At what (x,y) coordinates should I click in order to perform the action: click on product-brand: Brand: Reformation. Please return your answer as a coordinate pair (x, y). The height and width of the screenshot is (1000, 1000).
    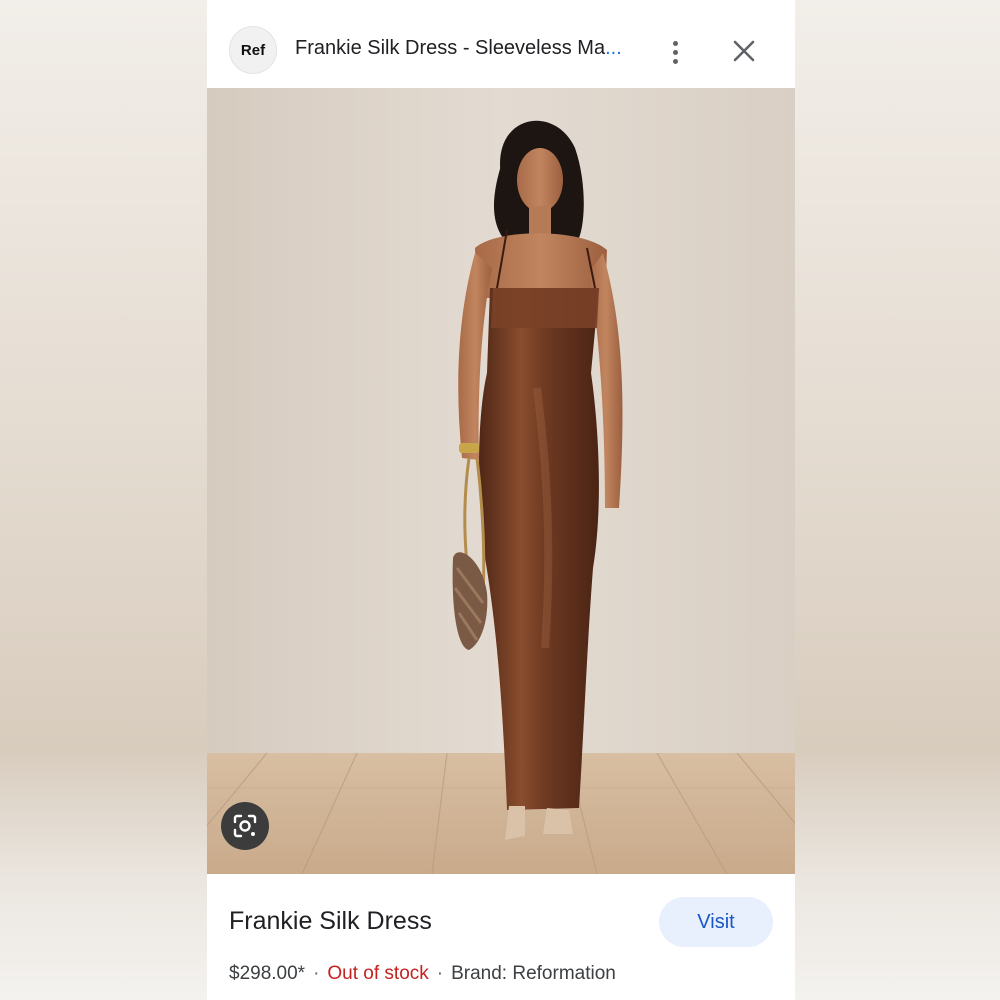
    Looking at the image, I should click on (533, 973).